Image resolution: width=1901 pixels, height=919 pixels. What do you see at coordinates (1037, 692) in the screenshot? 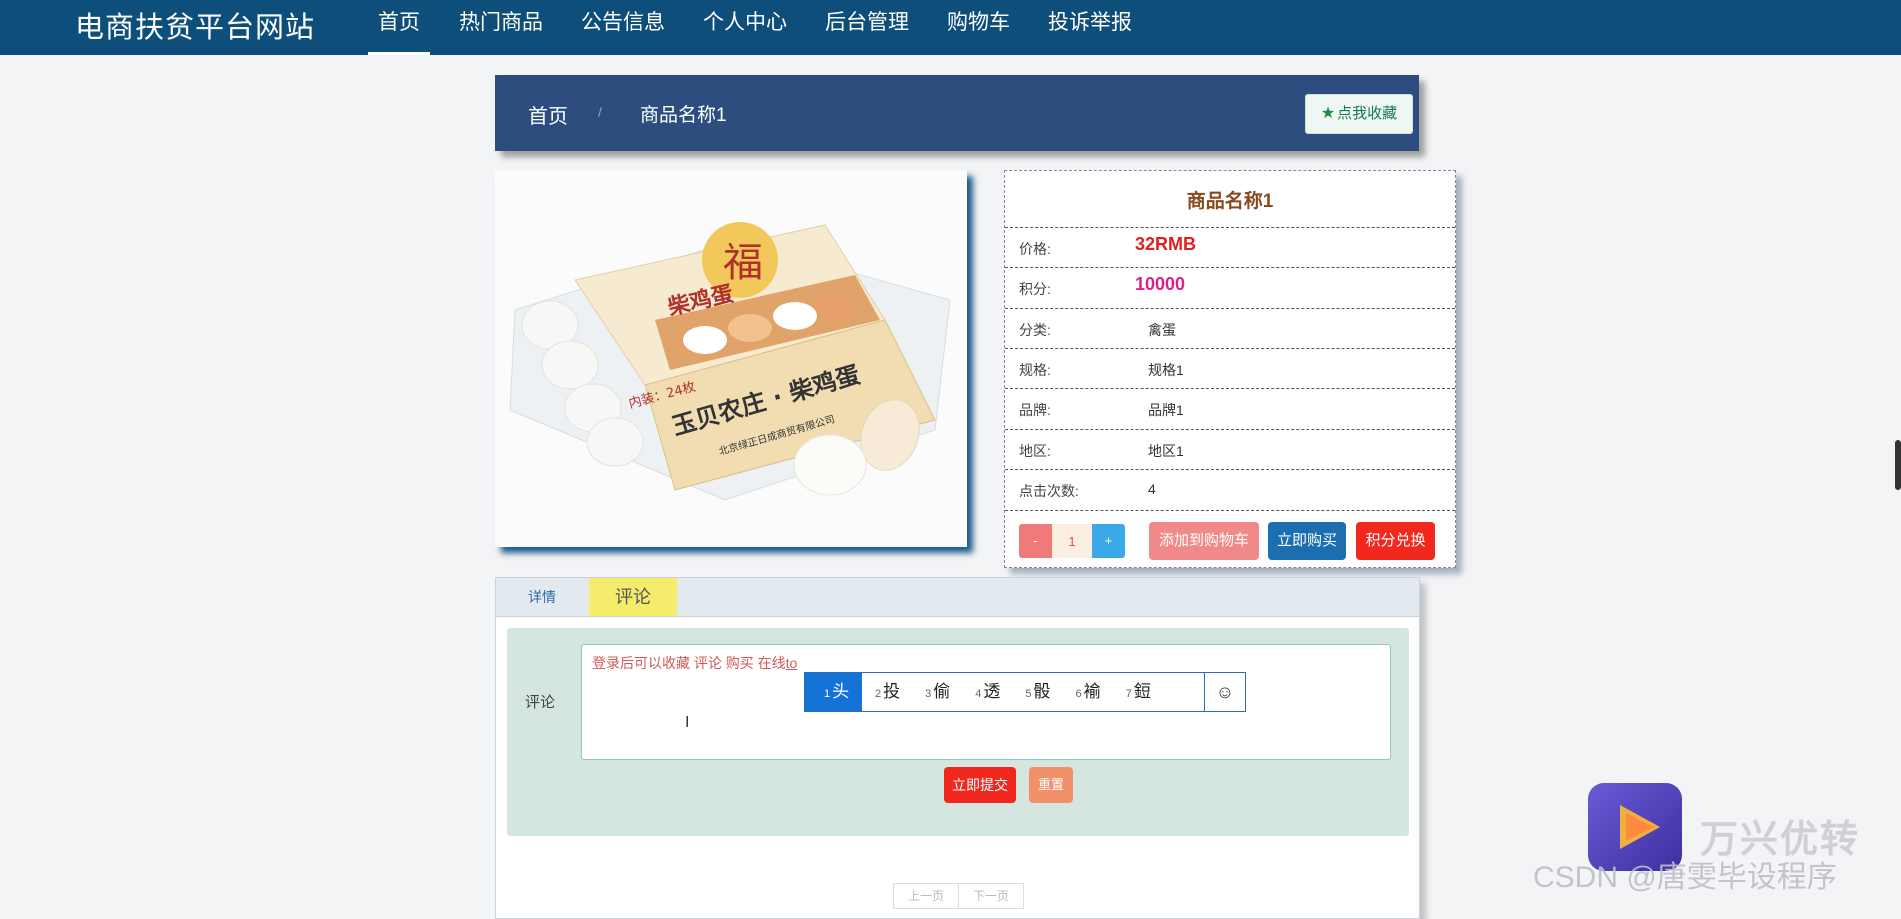
I see `ime-candidate: 5骰` at bounding box center [1037, 692].